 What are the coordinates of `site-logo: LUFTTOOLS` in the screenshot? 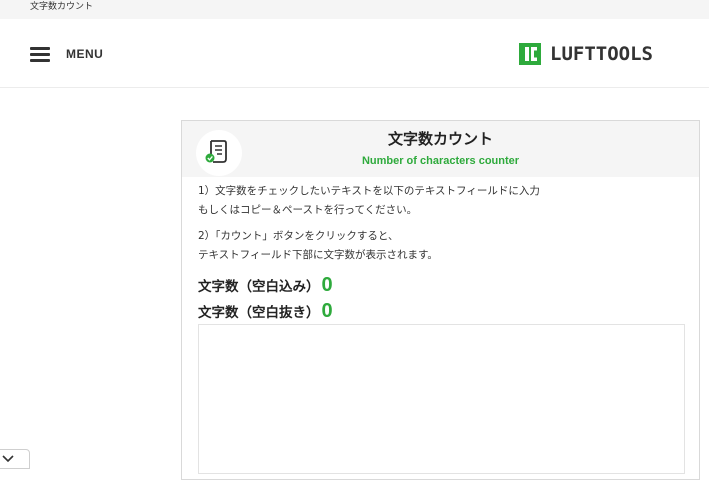 It's located at (586, 54).